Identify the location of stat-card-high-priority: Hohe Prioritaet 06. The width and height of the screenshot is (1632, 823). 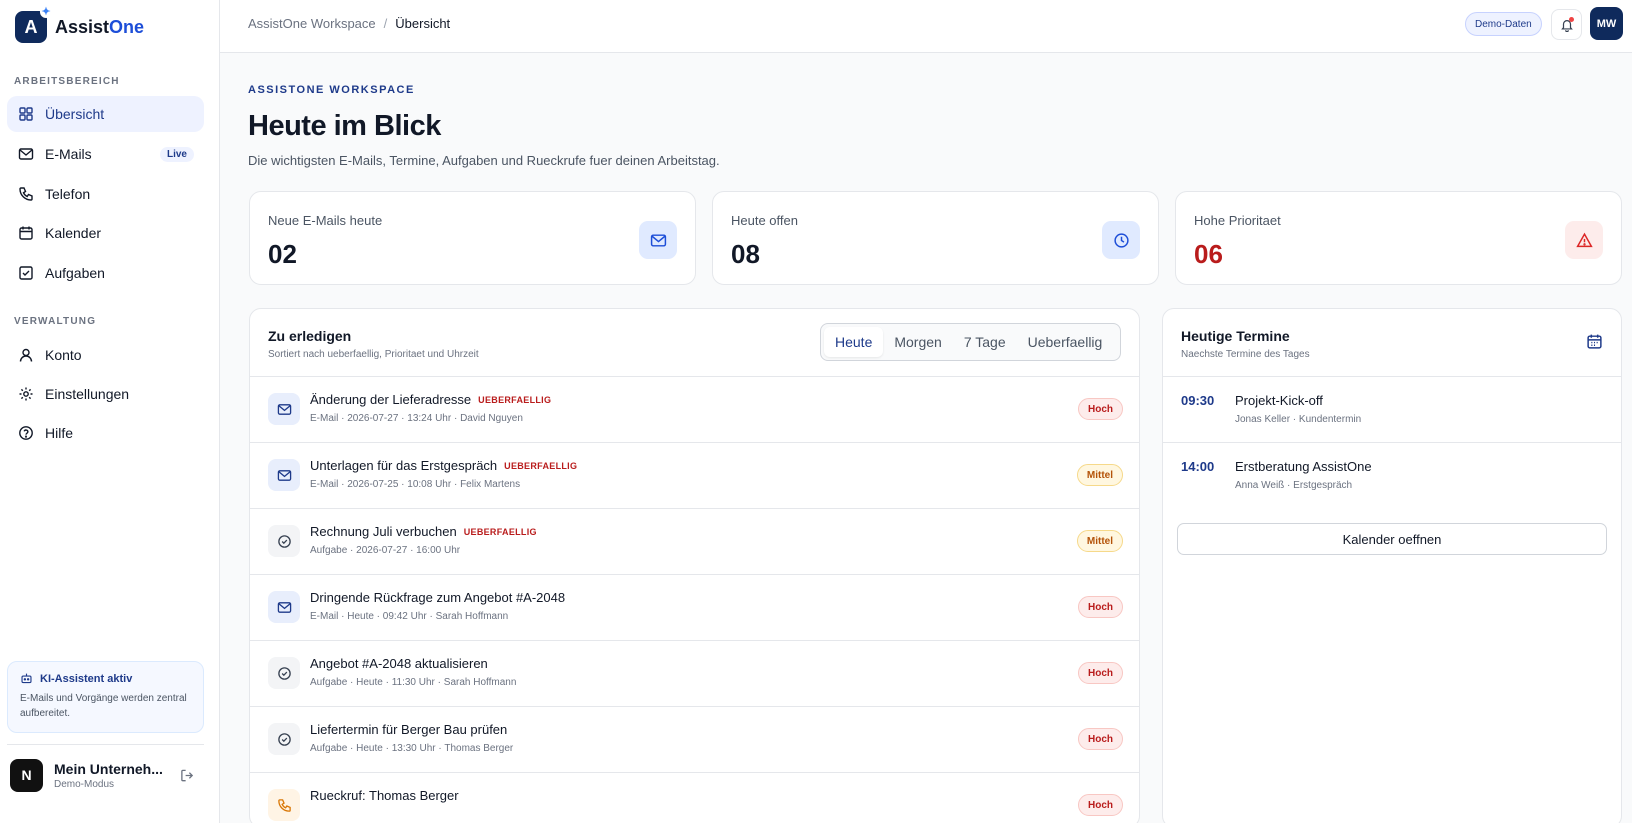
(1398, 238).